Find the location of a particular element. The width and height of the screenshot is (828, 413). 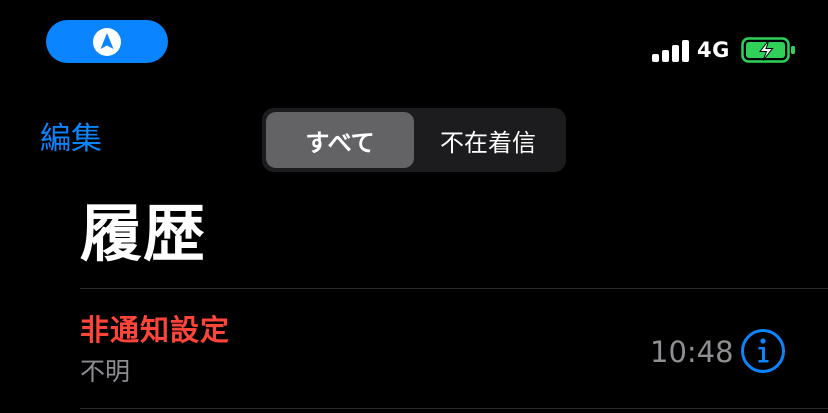

network-type: 4G is located at coordinates (713, 50).